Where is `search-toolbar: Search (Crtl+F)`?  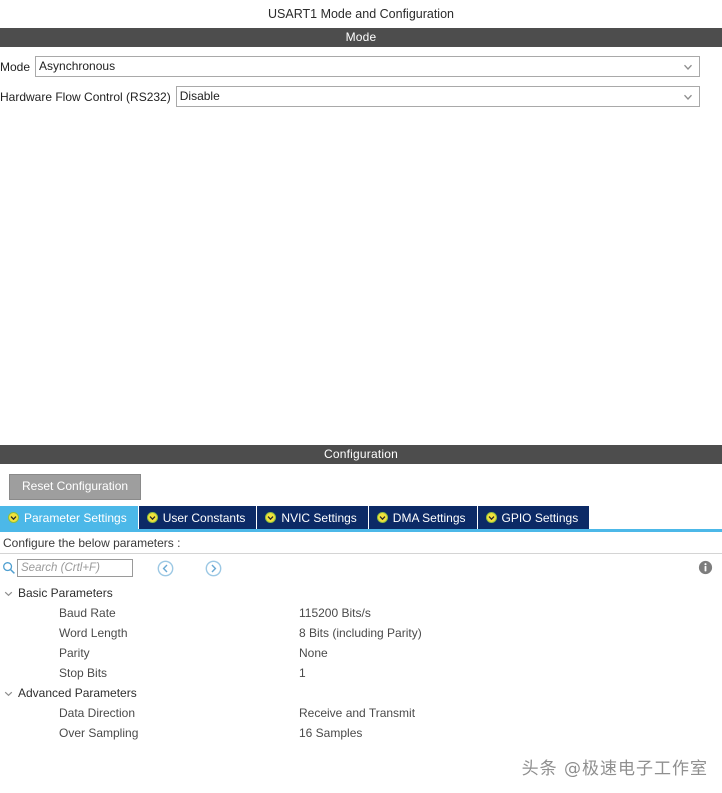
search-toolbar: Search (Crtl+F) is located at coordinates (361, 568).